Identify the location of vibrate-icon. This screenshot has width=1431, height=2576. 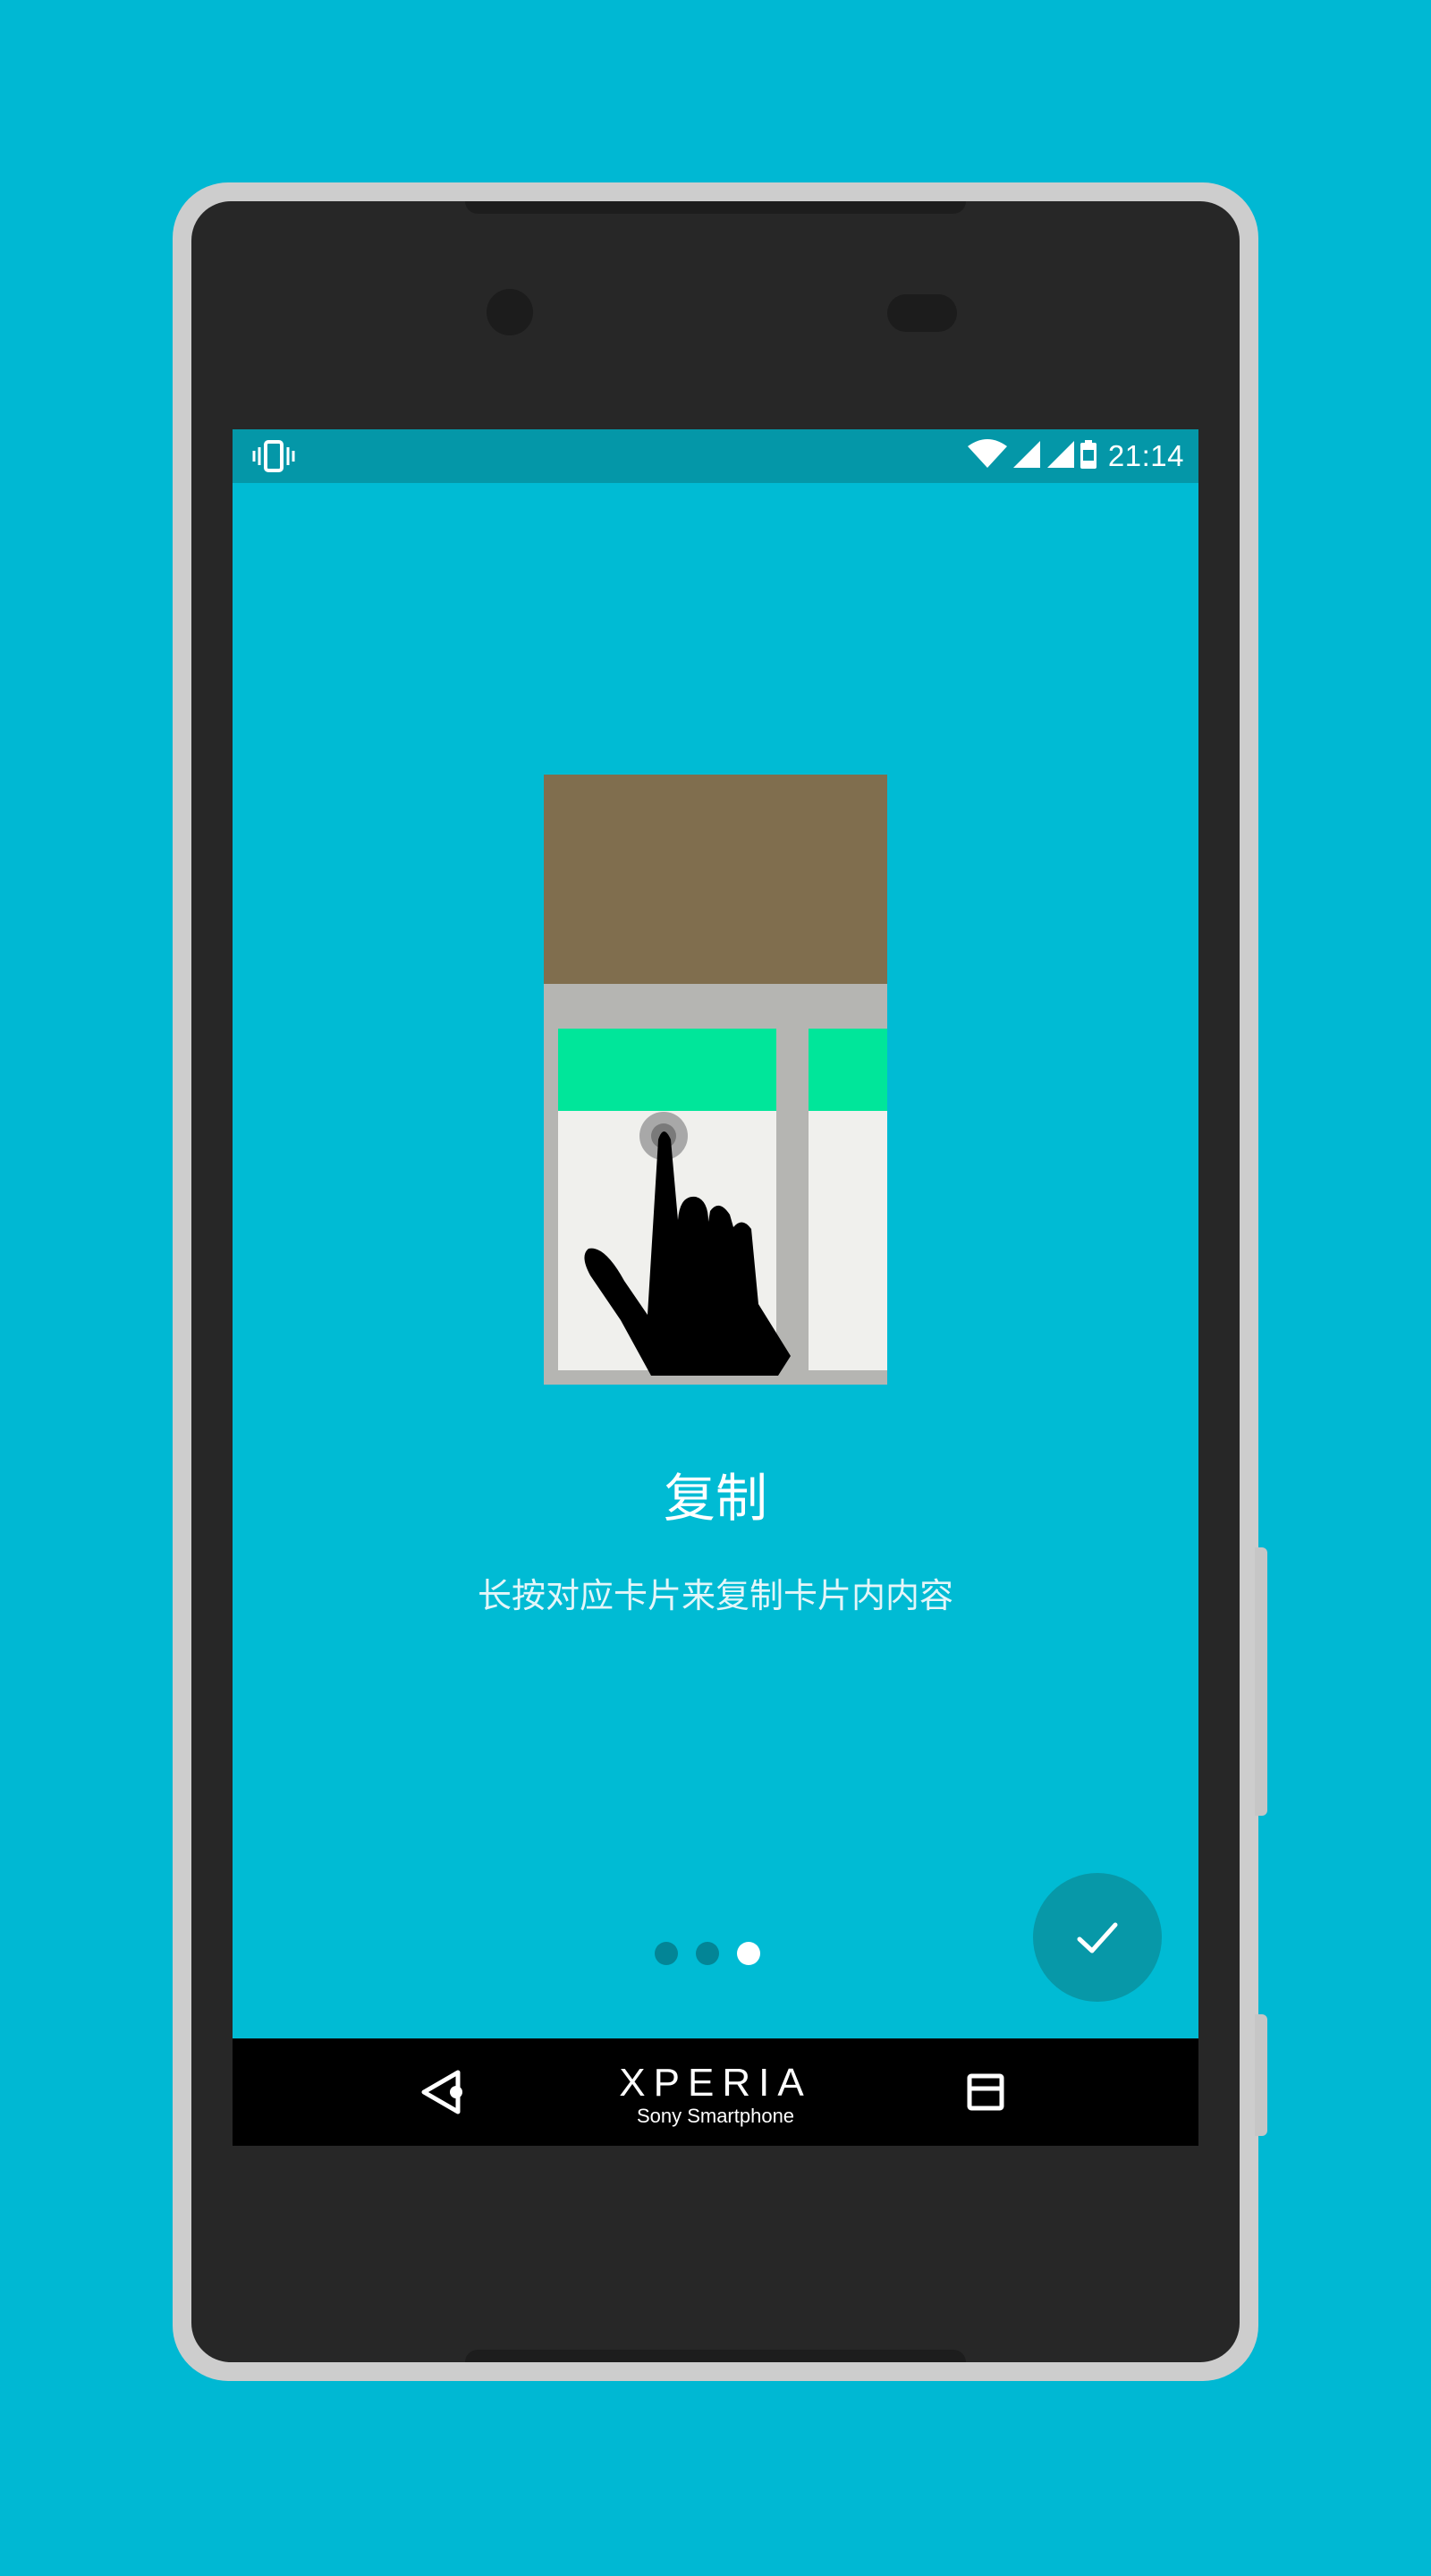
(274, 456).